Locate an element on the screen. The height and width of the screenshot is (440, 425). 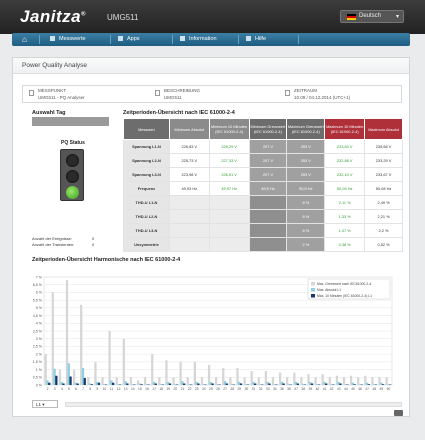
janitza-logo: Janitza® is located at coordinates (53, 17).